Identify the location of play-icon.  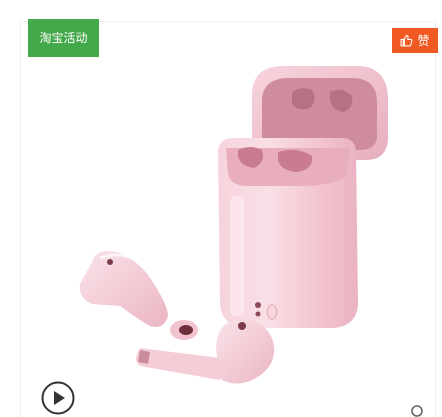
(58, 398).